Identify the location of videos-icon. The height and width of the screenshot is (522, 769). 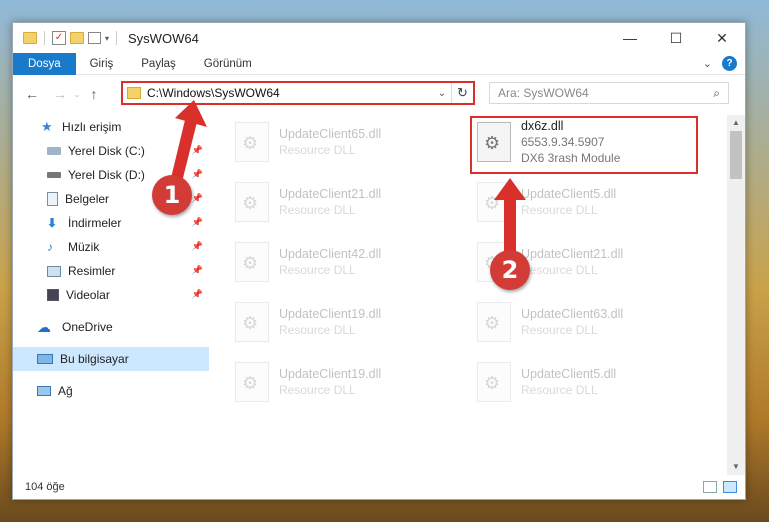
(53, 295).